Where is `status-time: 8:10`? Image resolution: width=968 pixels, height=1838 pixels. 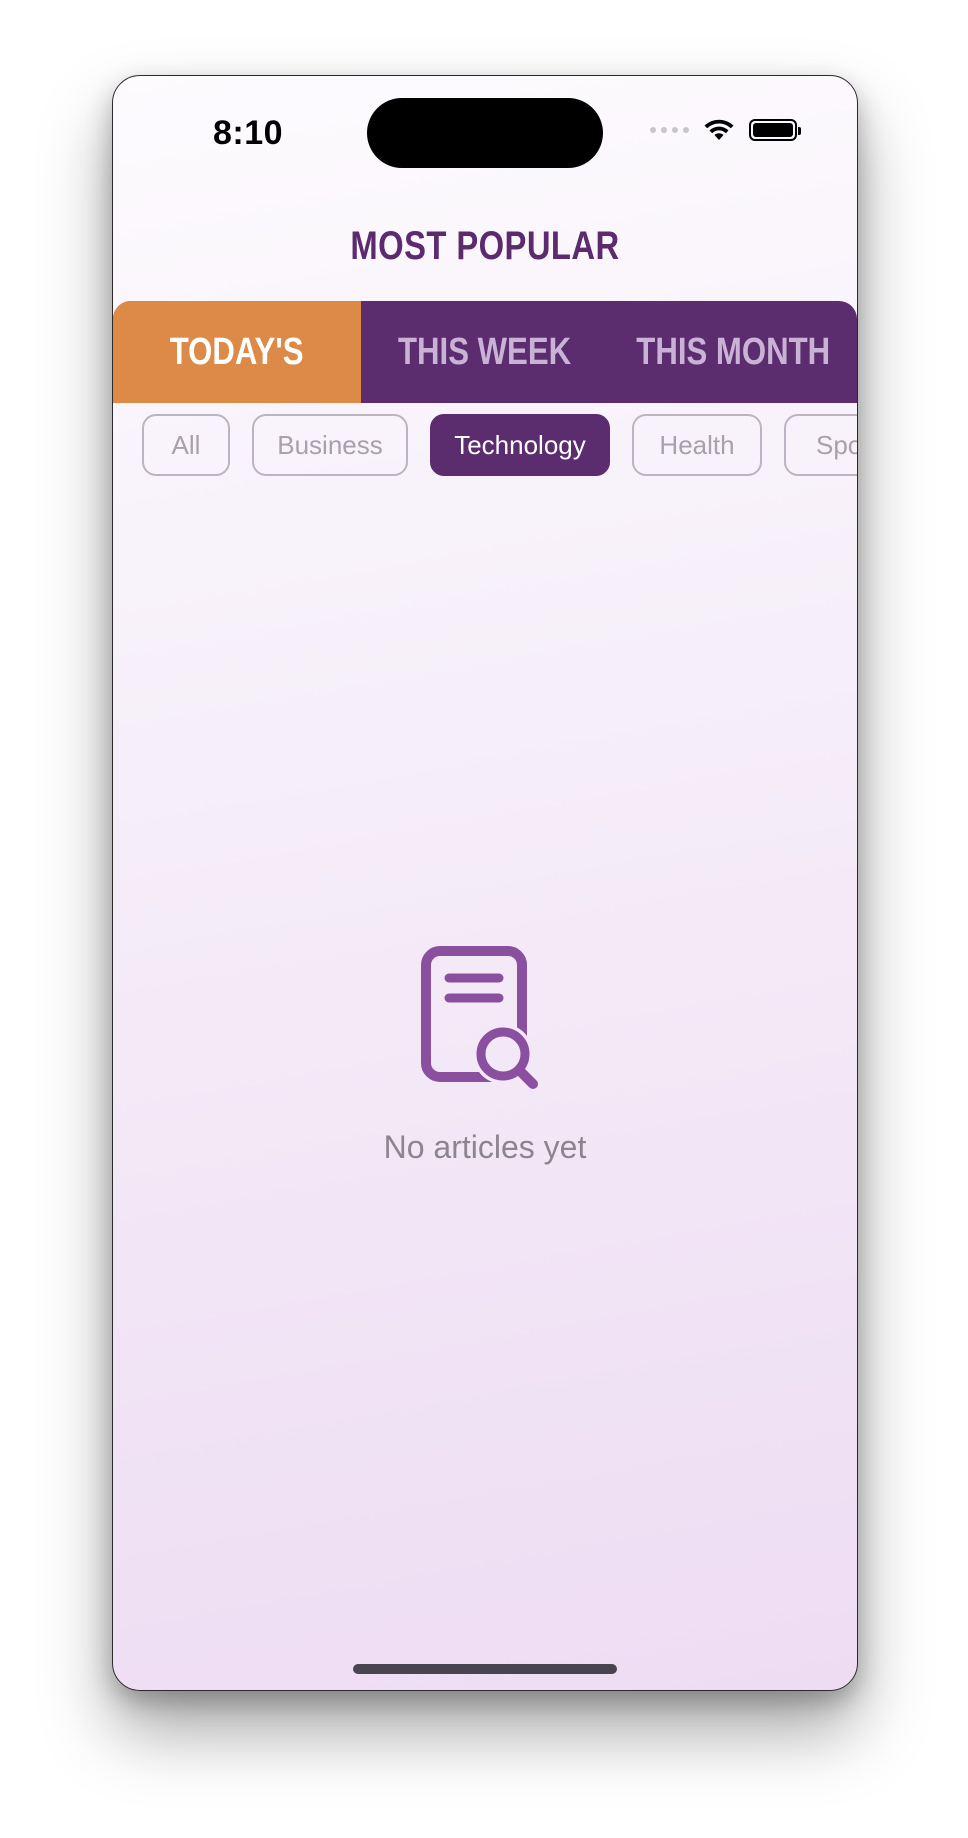
status-time: 8:10 is located at coordinates (248, 133).